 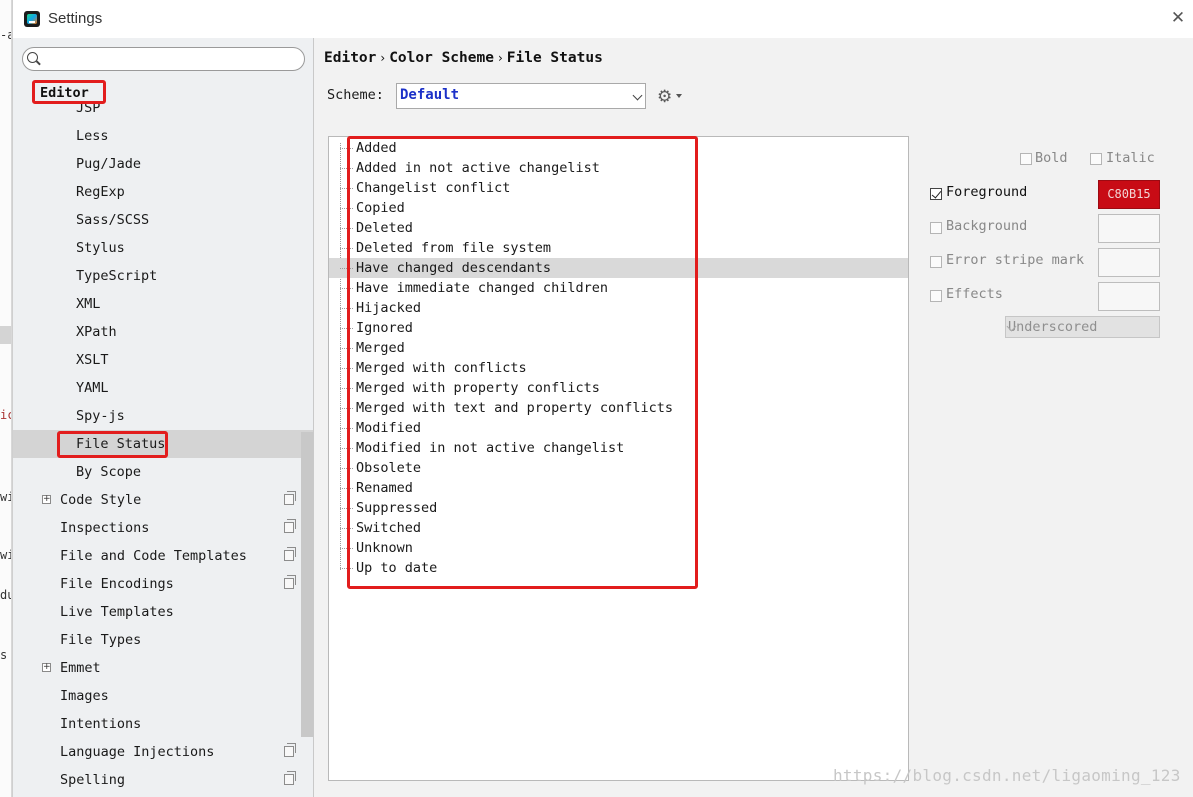 I want to click on bold-checkbox, so click(x=1026, y=159).